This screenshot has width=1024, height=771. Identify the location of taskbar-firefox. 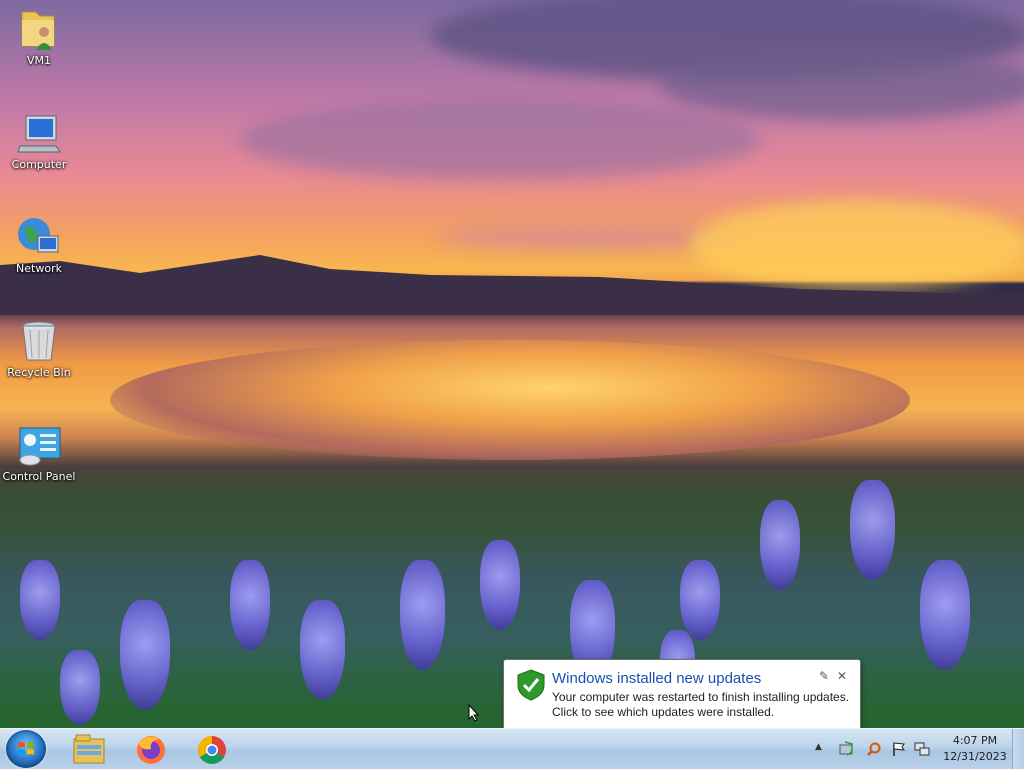
(151, 749).